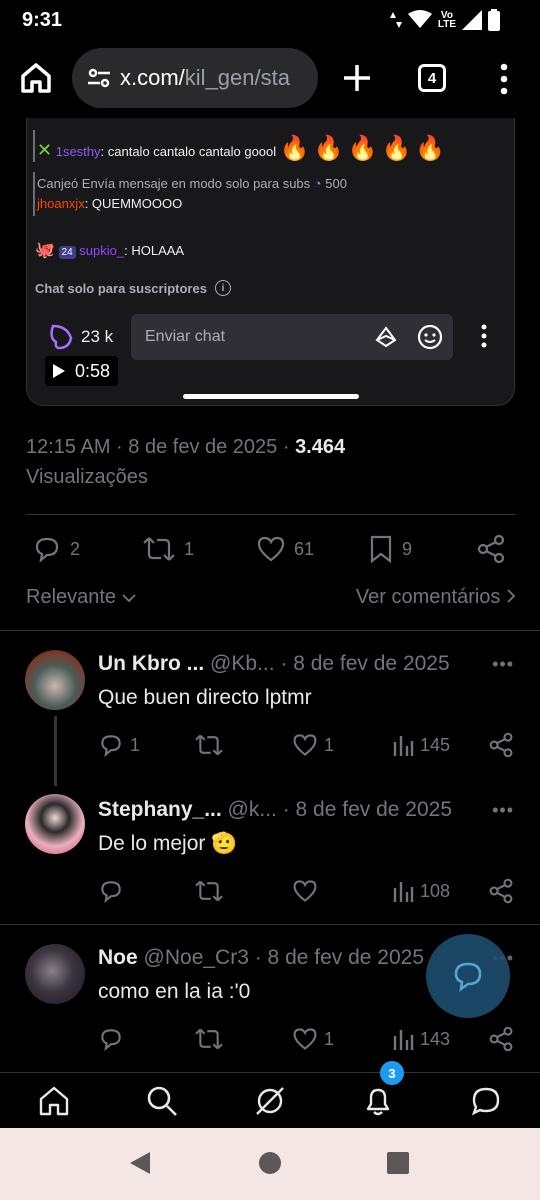  What do you see at coordinates (504, 79) in the screenshot?
I see `browser-menu-icon` at bounding box center [504, 79].